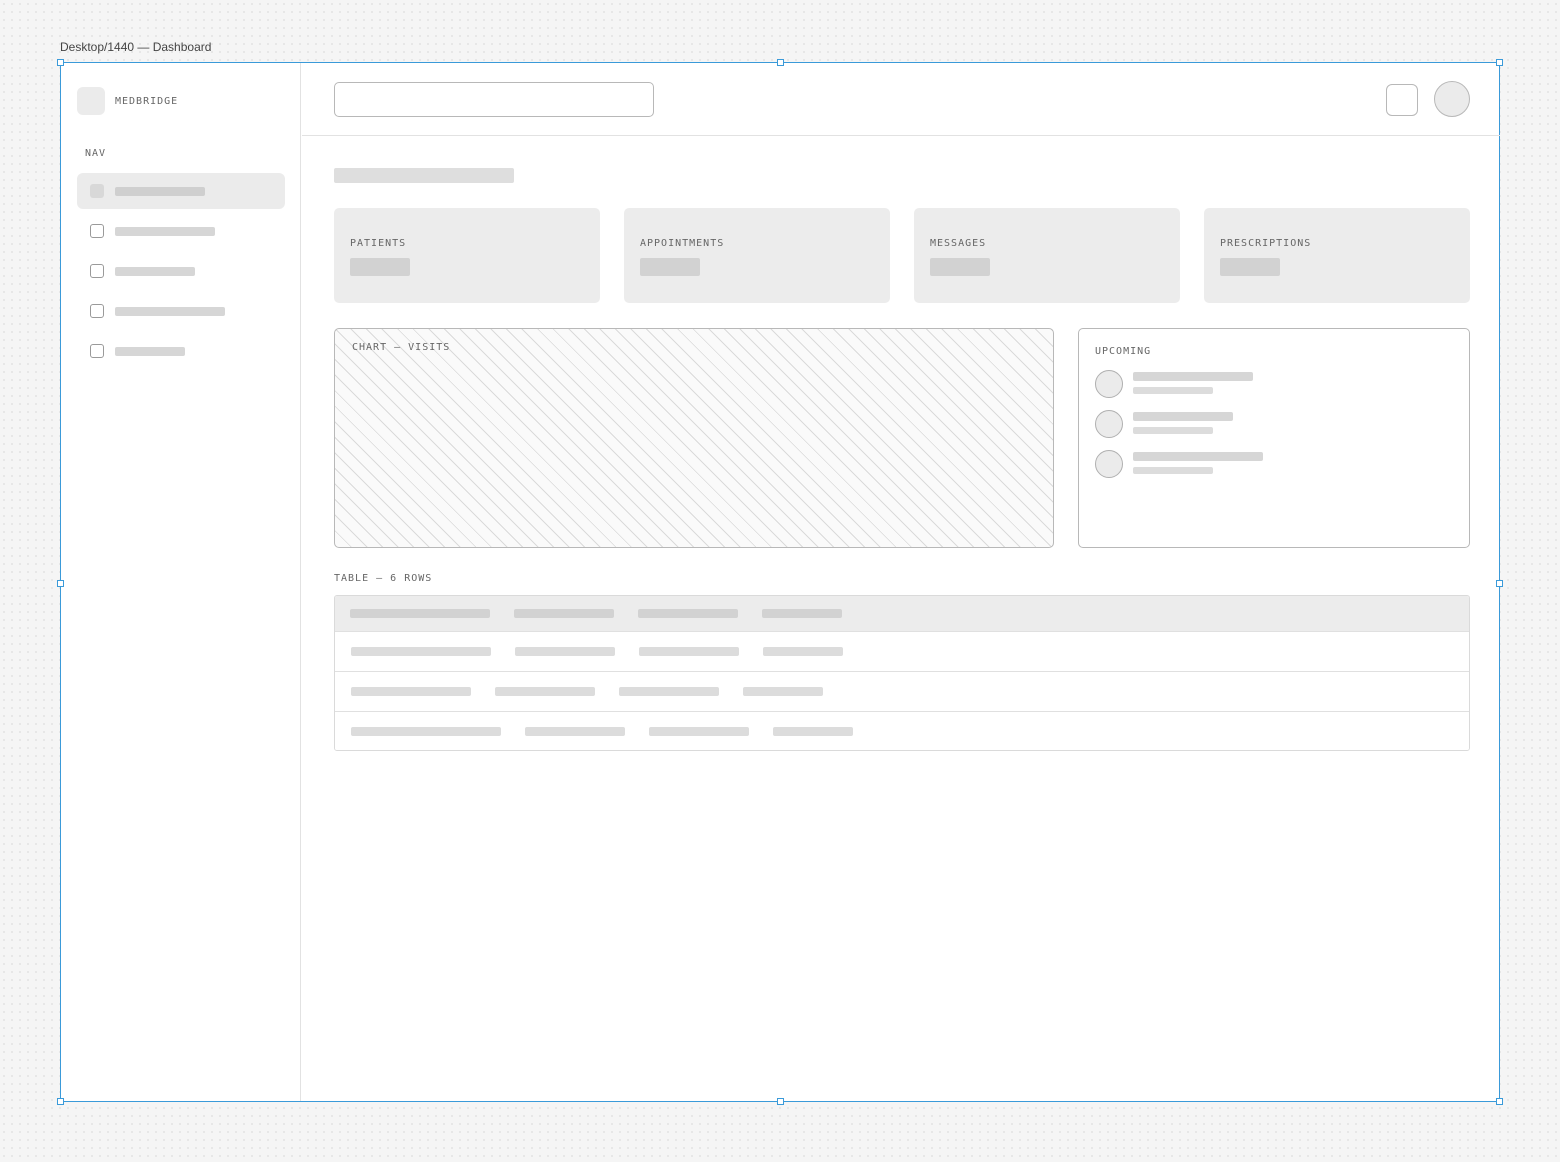  What do you see at coordinates (494, 99) in the screenshot?
I see `search-input` at bounding box center [494, 99].